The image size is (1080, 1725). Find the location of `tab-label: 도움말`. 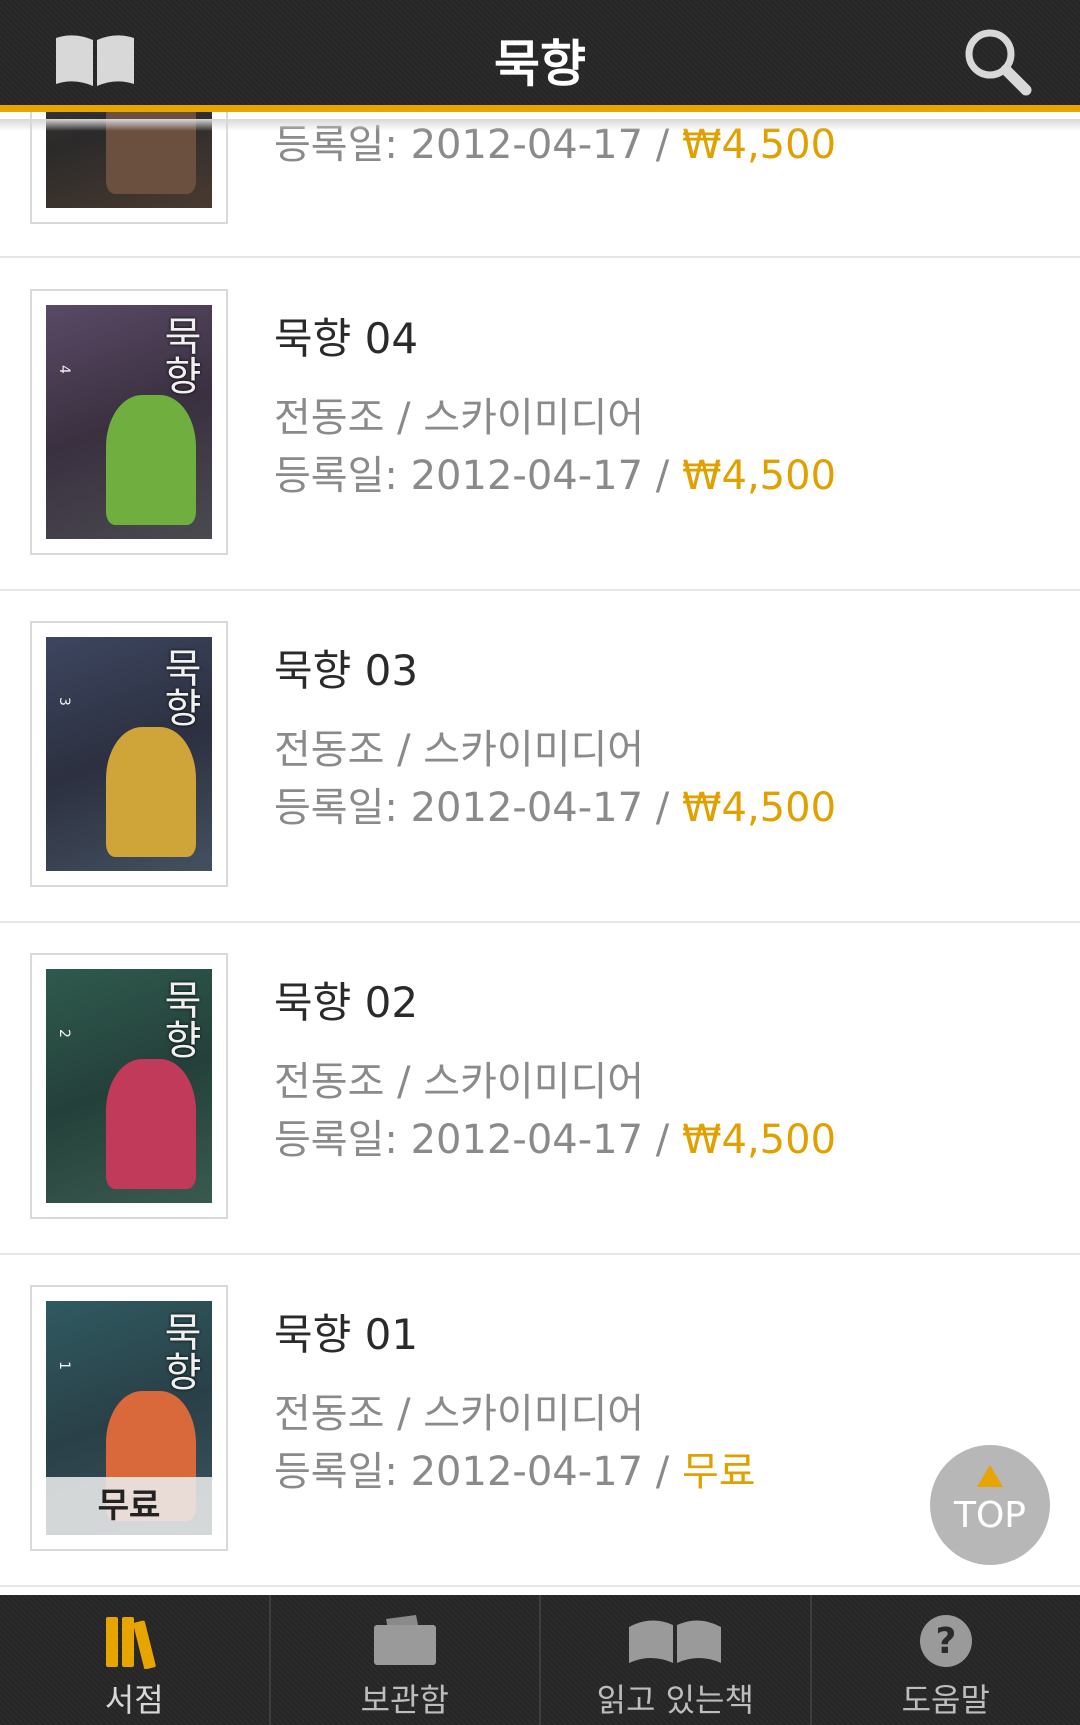

tab-label: 도움말 is located at coordinates (945, 1700).